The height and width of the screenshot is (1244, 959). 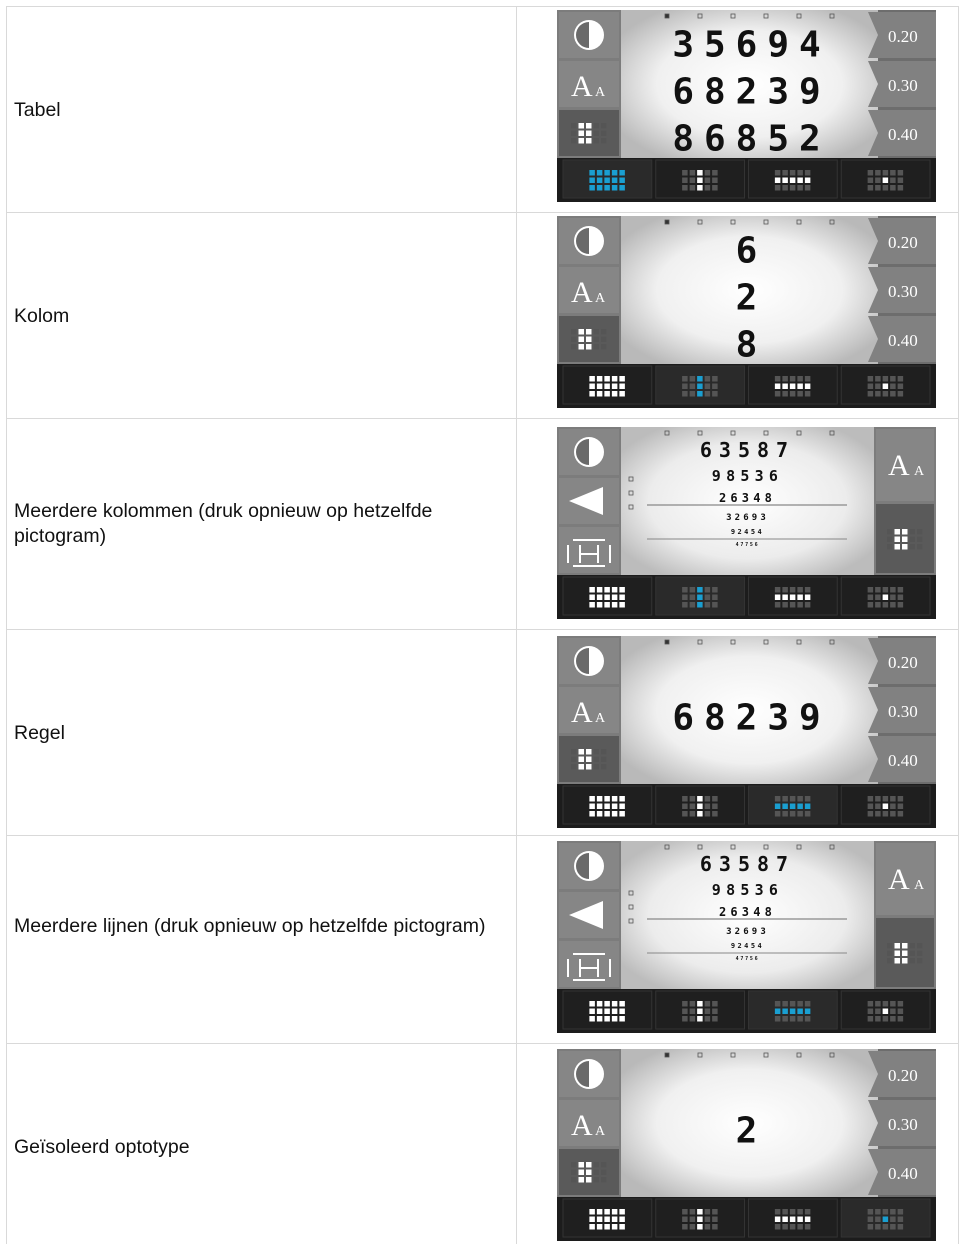 I want to click on row-label-kolom: Kolom, so click(x=42, y=316).